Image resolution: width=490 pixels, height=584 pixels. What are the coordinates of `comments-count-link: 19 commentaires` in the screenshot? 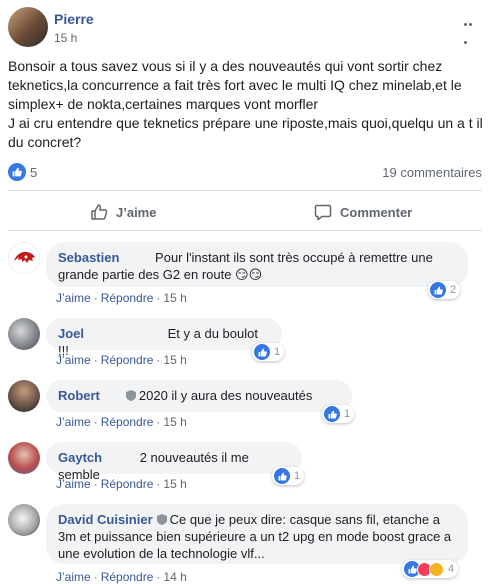 It's located at (432, 172).